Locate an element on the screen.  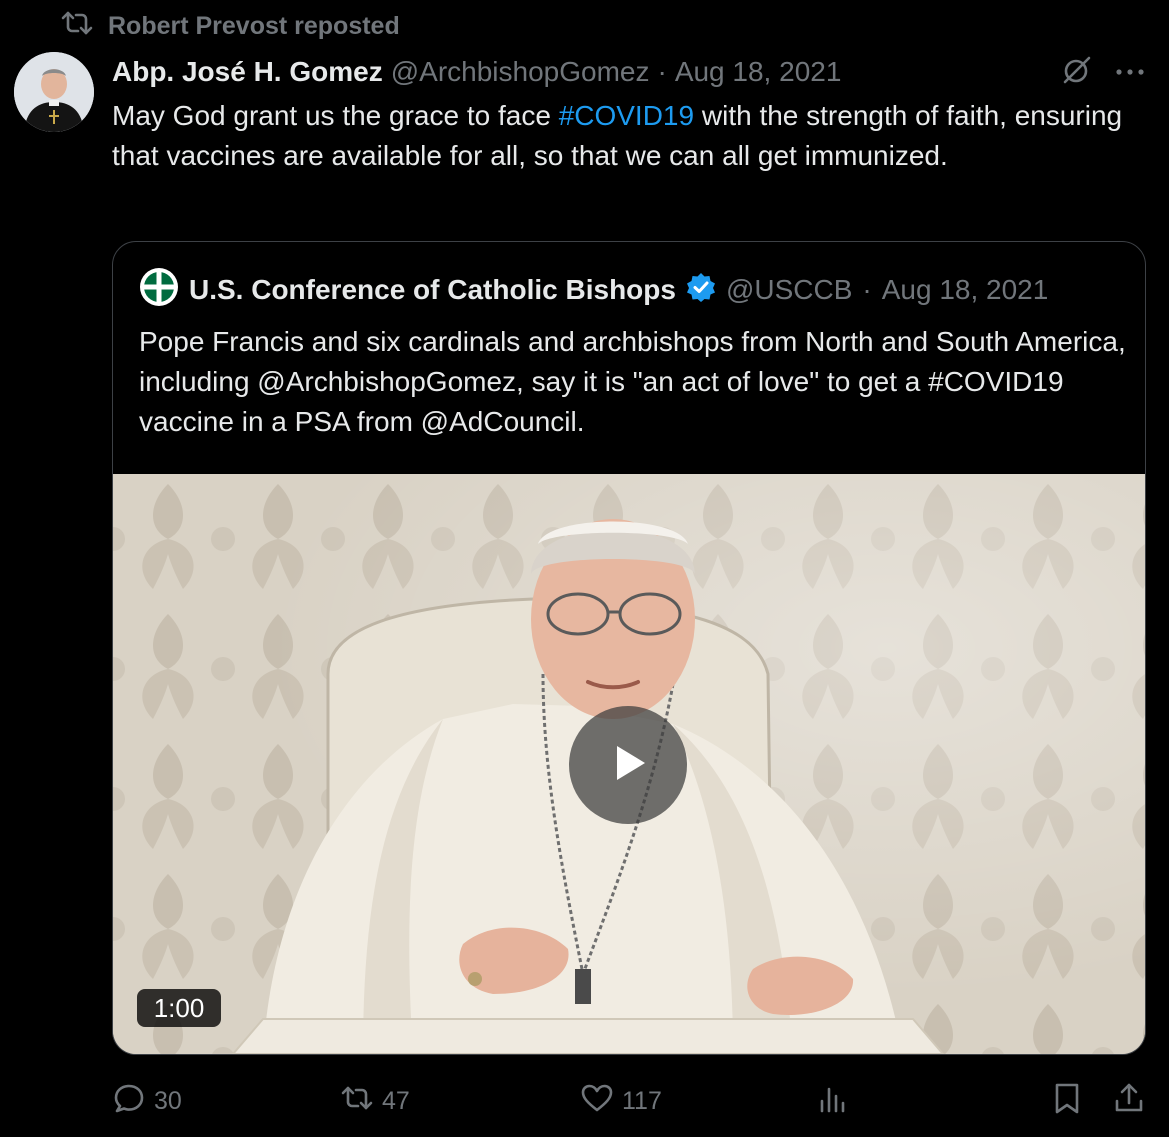
tweet-date: Aug 18, 2021 is located at coordinates (758, 72).